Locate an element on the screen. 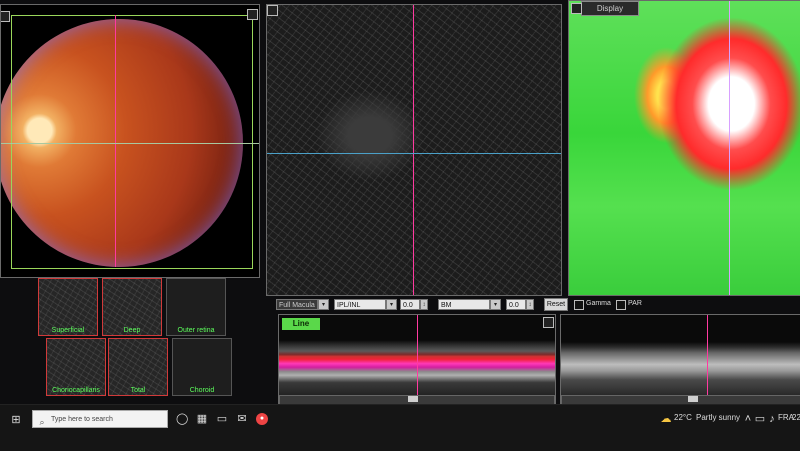  widgets-icon: ▦ is located at coordinates (202, 419).